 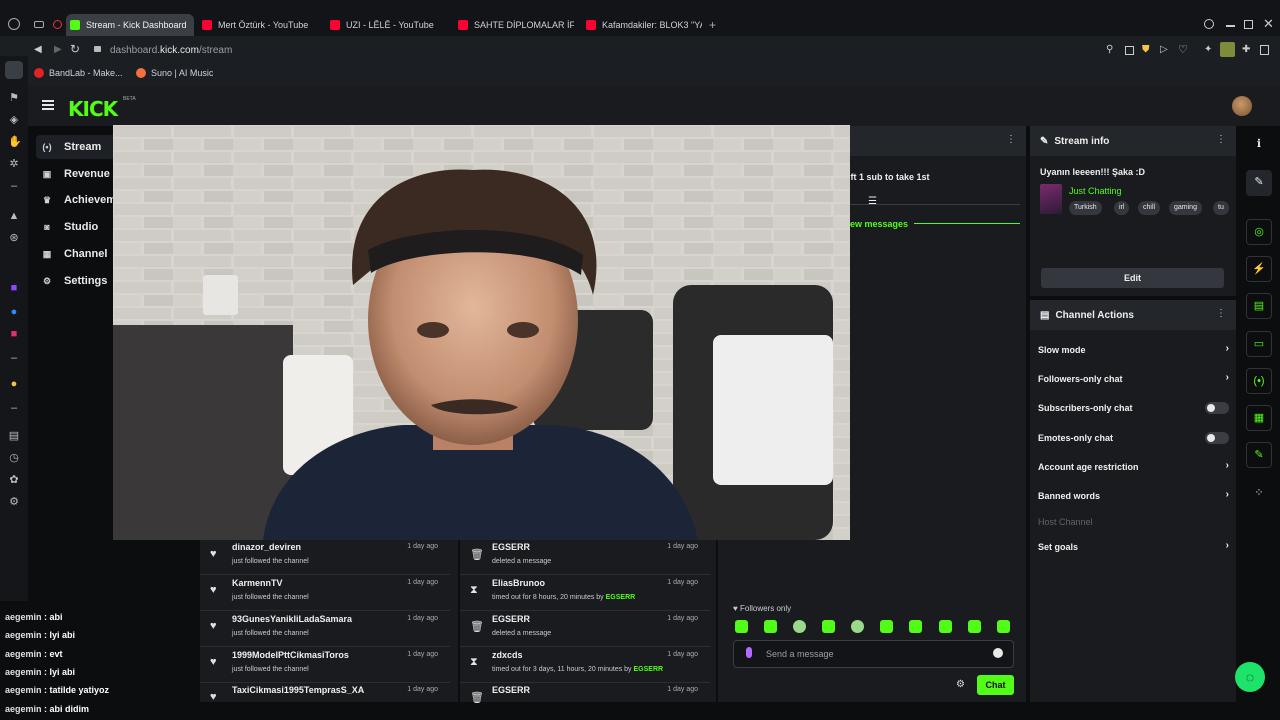 I want to click on emote-1-icon, so click(x=741, y=626).